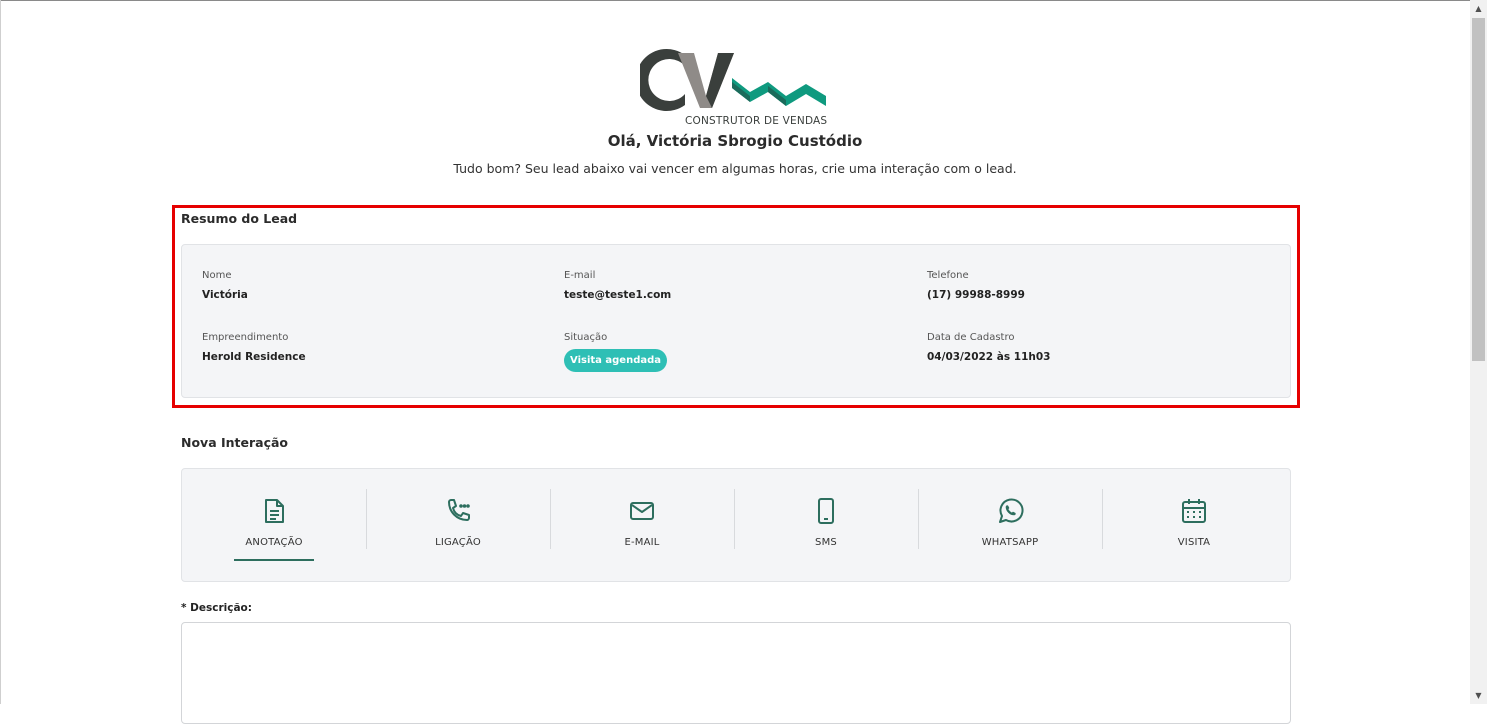 This screenshot has height=724, width=1487. I want to click on tab-whatsapp-label: WHATSAPP, so click(1010, 542).